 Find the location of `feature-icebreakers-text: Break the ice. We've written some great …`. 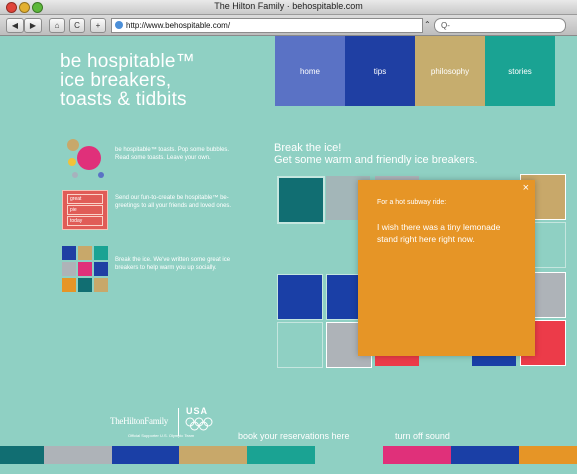

feature-icebreakers-text: Break the ice. We've written some great … is located at coordinates (173, 264).